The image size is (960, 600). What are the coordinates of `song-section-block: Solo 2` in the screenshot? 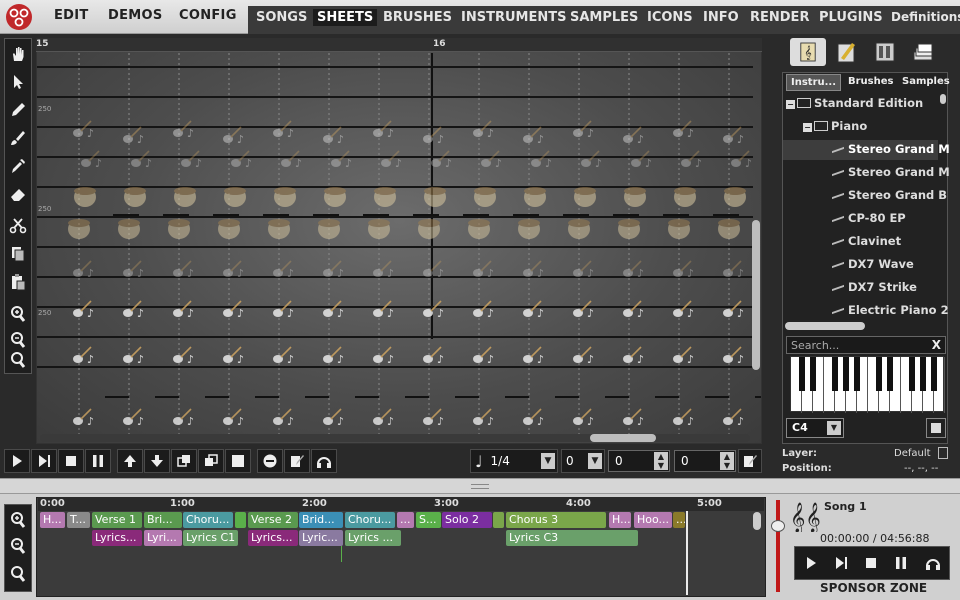 It's located at (467, 520).